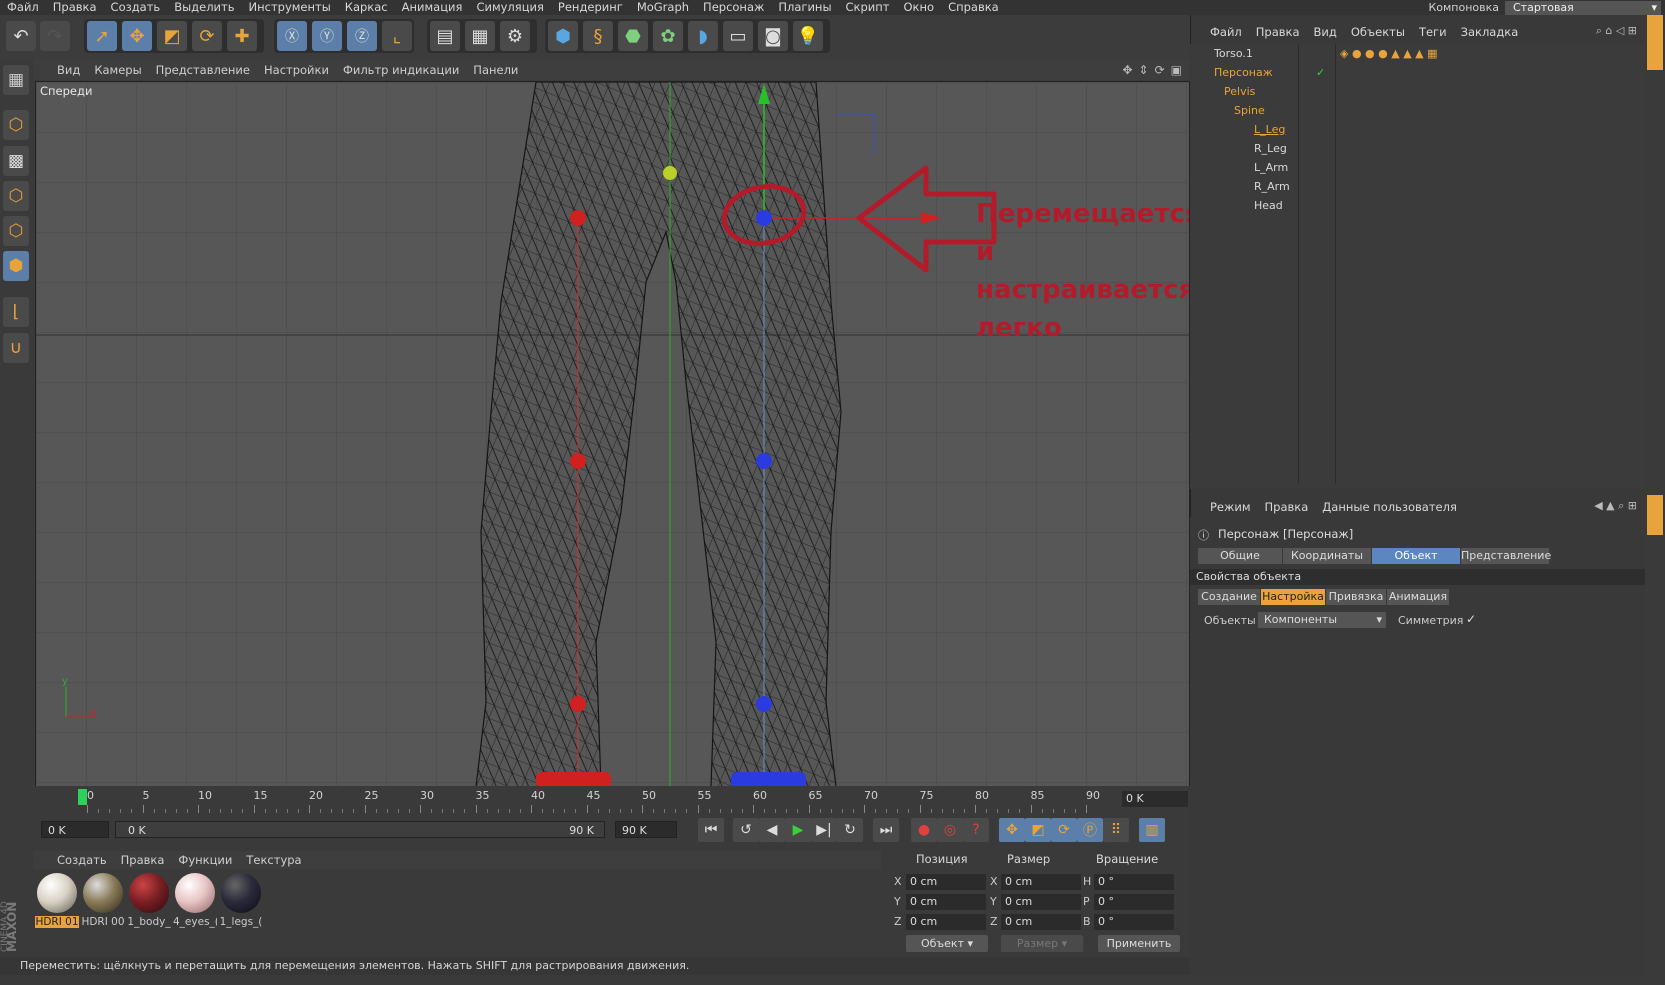 The height and width of the screenshot is (985, 1665). I want to click on record-icon: ●, so click(924, 830).